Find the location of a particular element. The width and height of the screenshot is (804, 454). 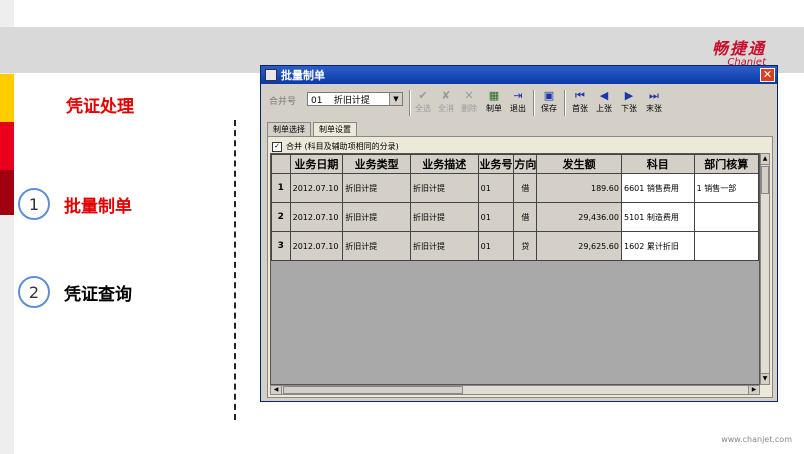

brand-logo: 畅捷通 Chanjet is located at coordinates (738, 53).